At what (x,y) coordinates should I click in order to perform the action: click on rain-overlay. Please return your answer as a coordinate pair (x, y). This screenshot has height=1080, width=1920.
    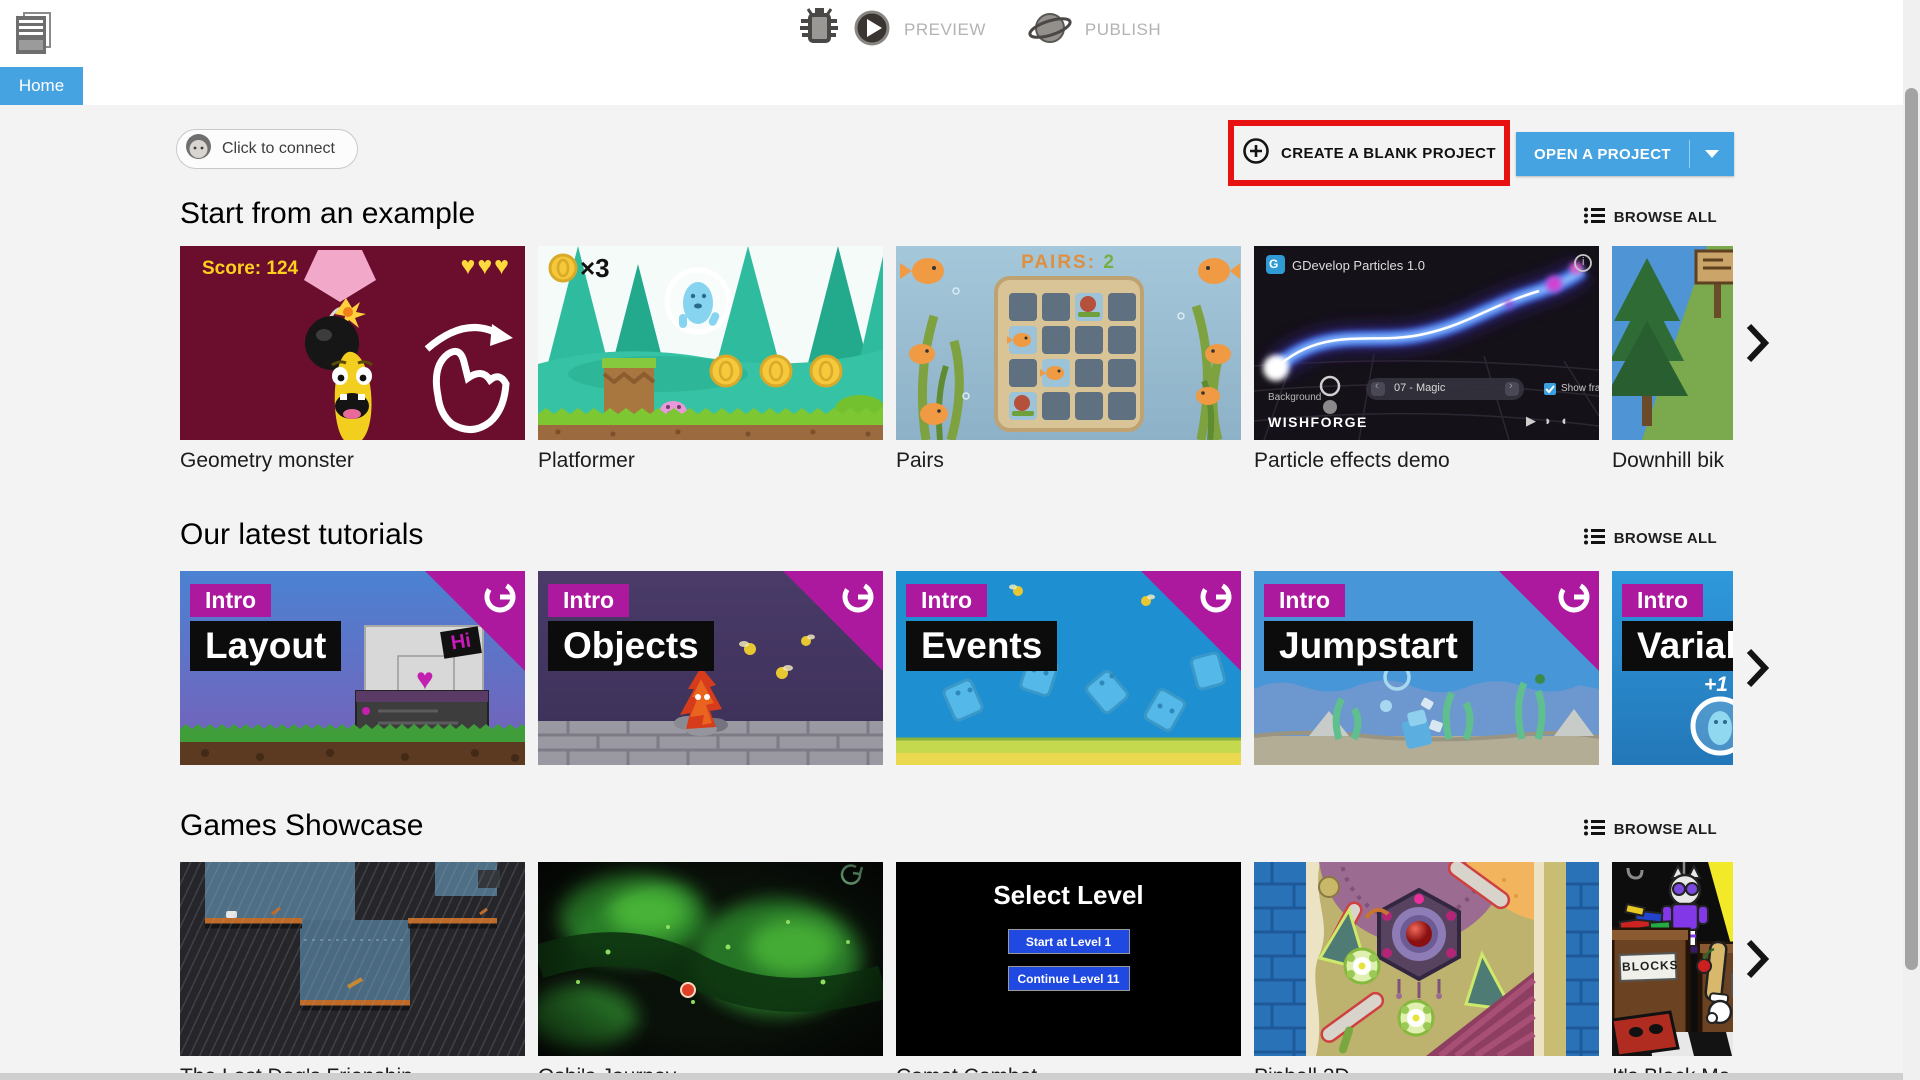
    Looking at the image, I should click on (352, 959).